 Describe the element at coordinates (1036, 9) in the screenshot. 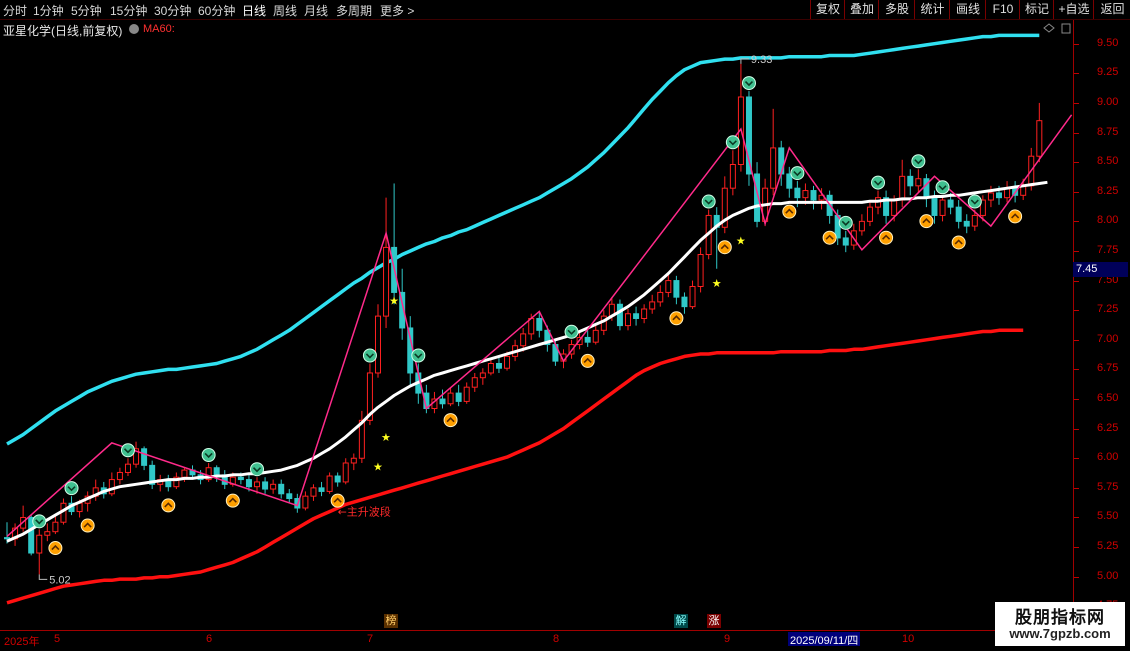

I see `mark-button: 标记` at that location.